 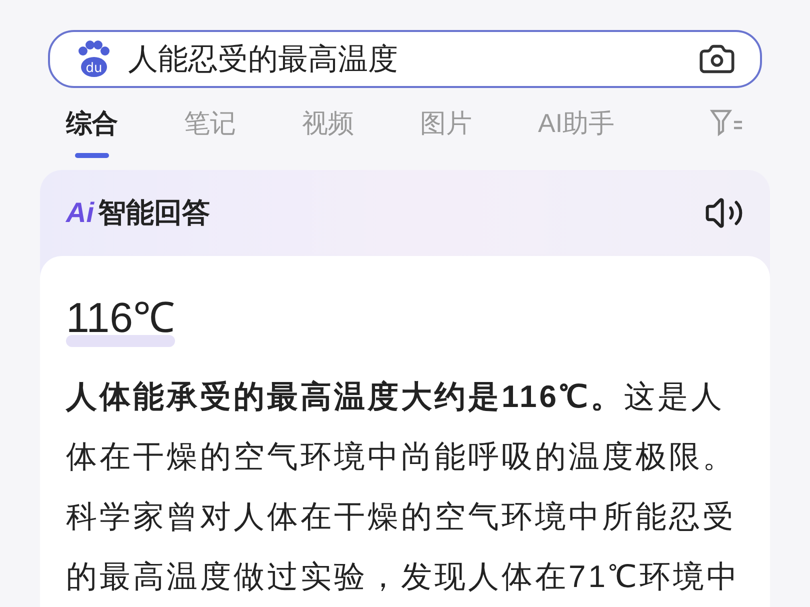 What do you see at coordinates (405, 59) in the screenshot?
I see `search-field: du 人能忍受的最高温度` at bounding box center [405, 59].